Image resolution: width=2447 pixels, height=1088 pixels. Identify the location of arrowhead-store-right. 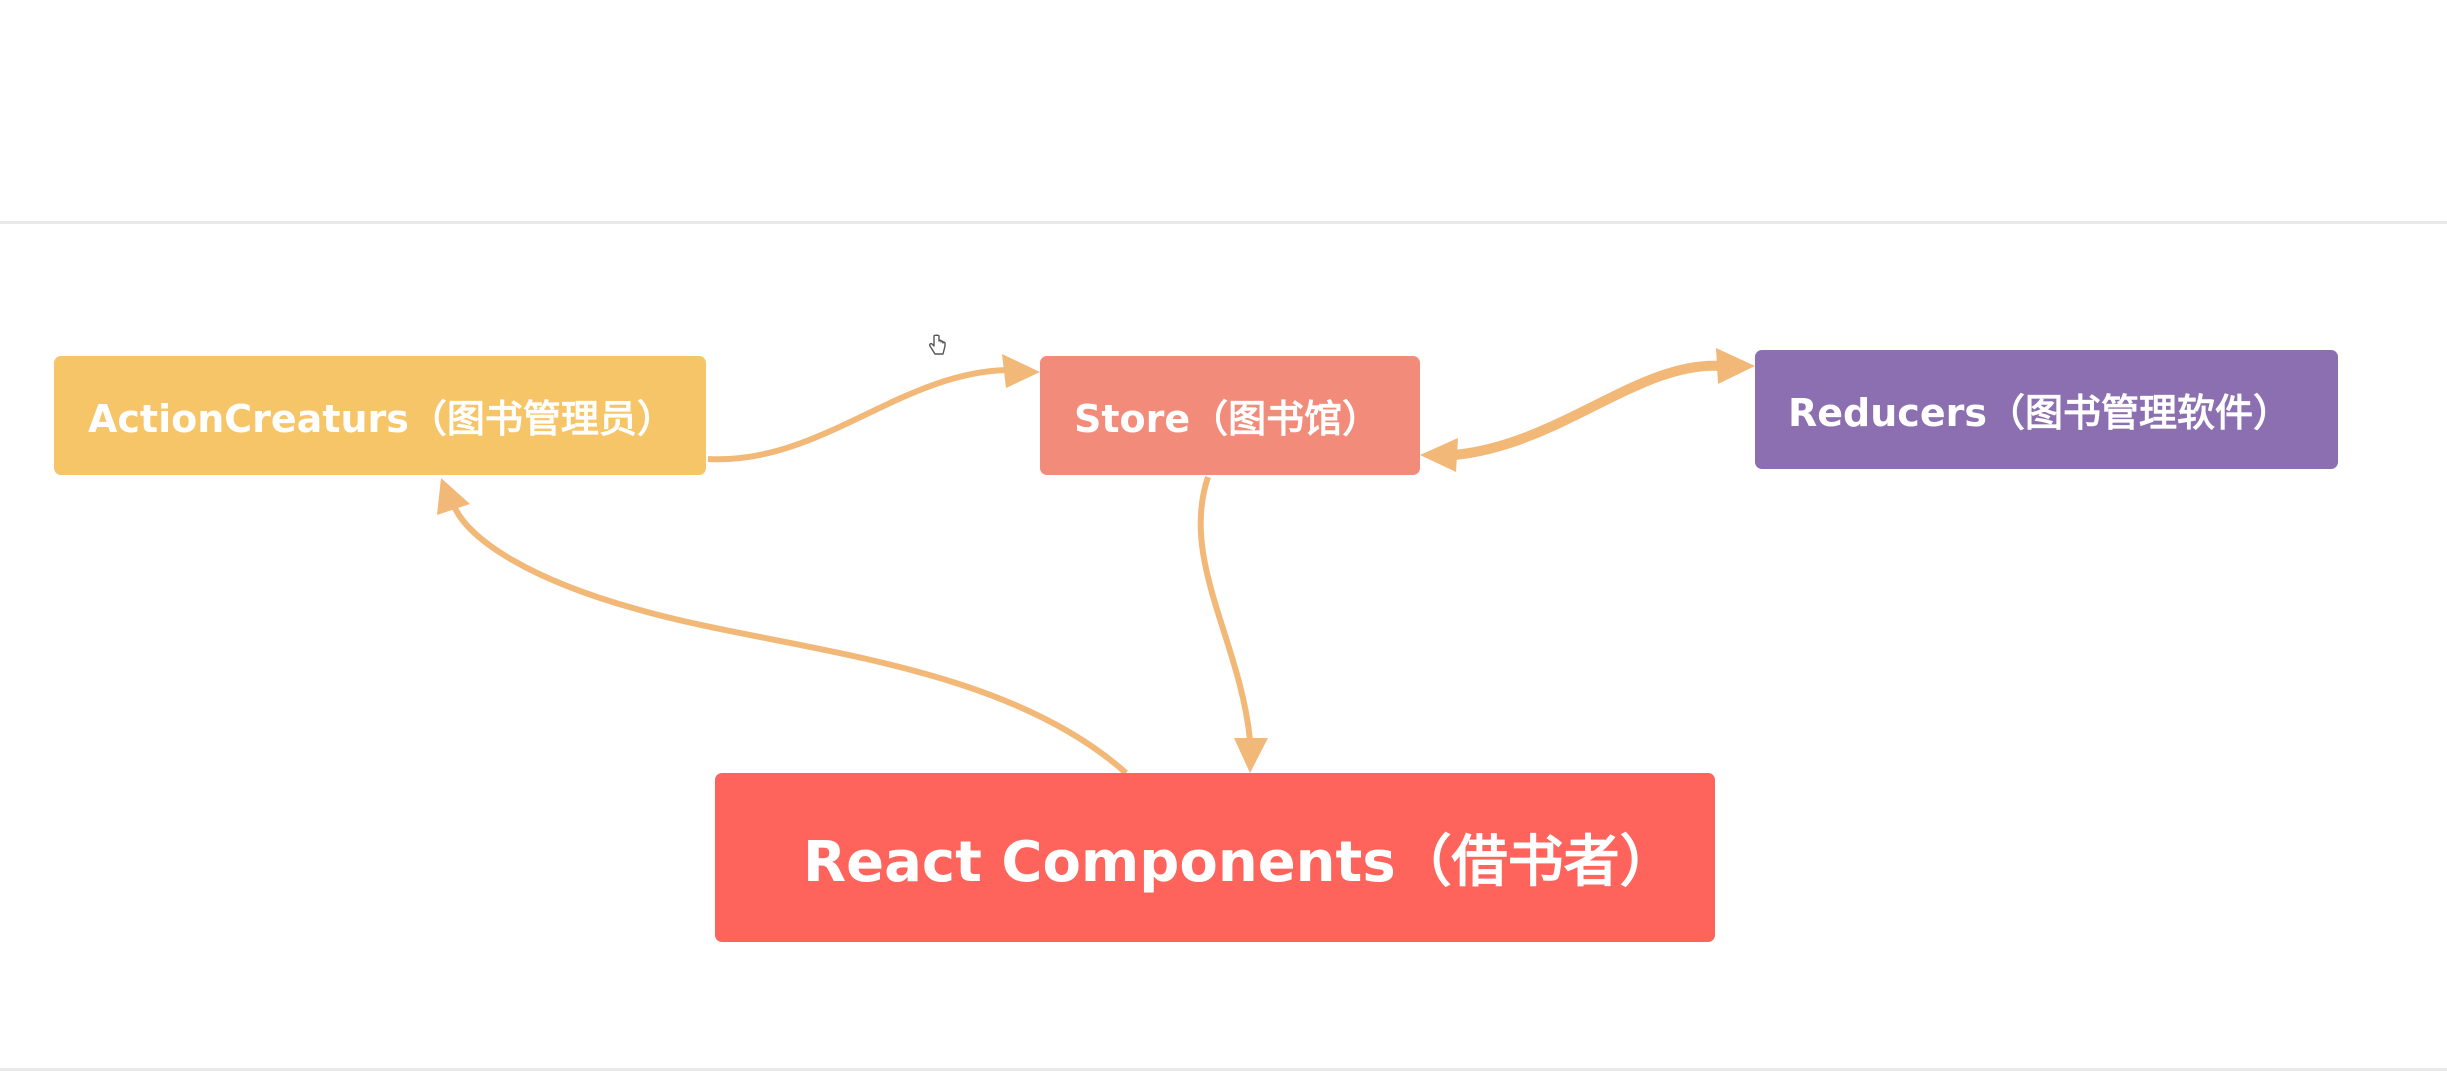
(1439, 455).